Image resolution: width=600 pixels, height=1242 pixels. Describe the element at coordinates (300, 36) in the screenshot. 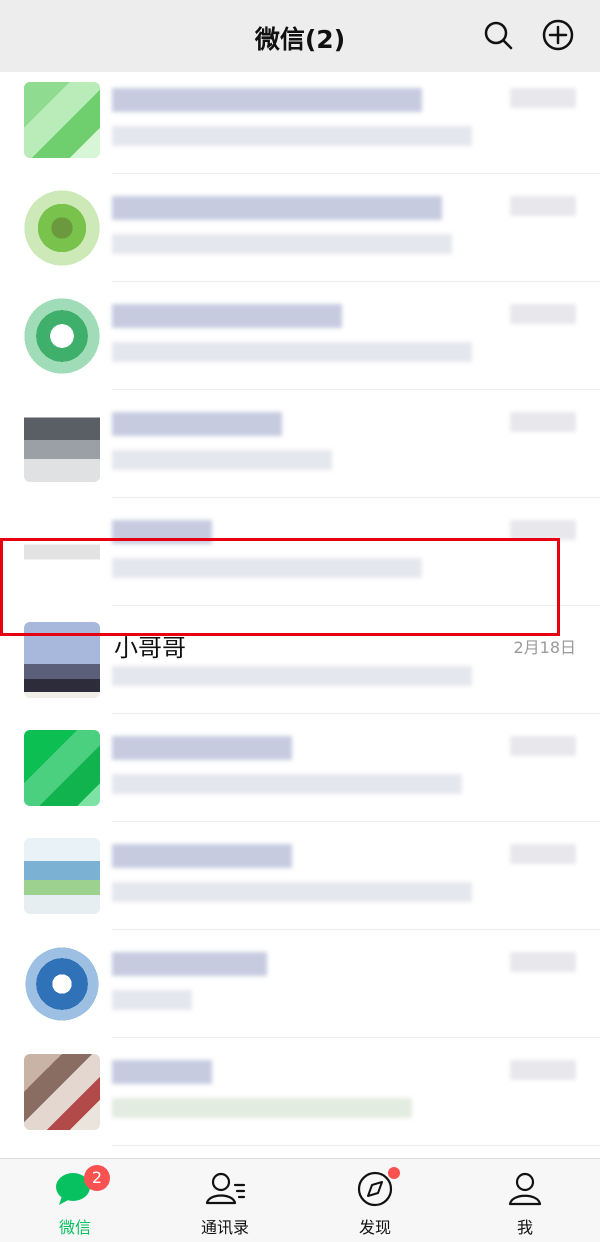

I see `top-bar: 微信(2)` at that location.